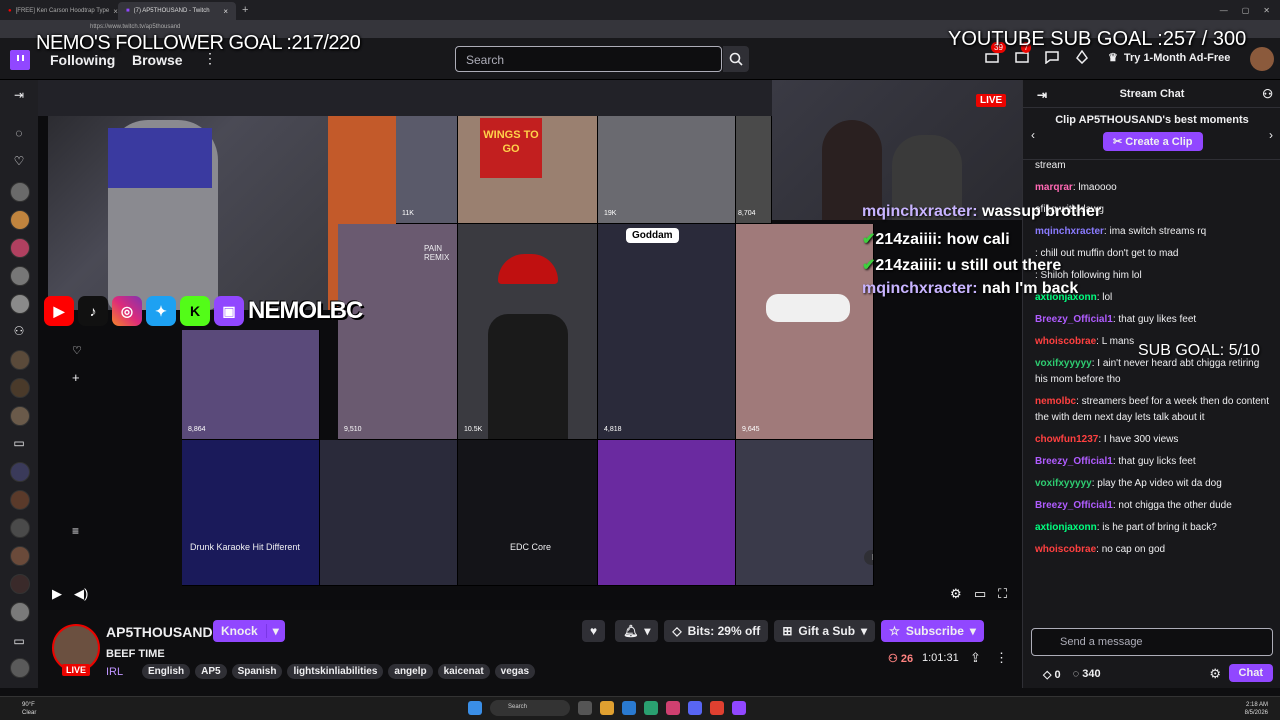 This screenshot has height=720, width=1280. Describe the element at coordinates (1055, 401) in the screenshot. I see `chat-username: nemolbc` at that location.